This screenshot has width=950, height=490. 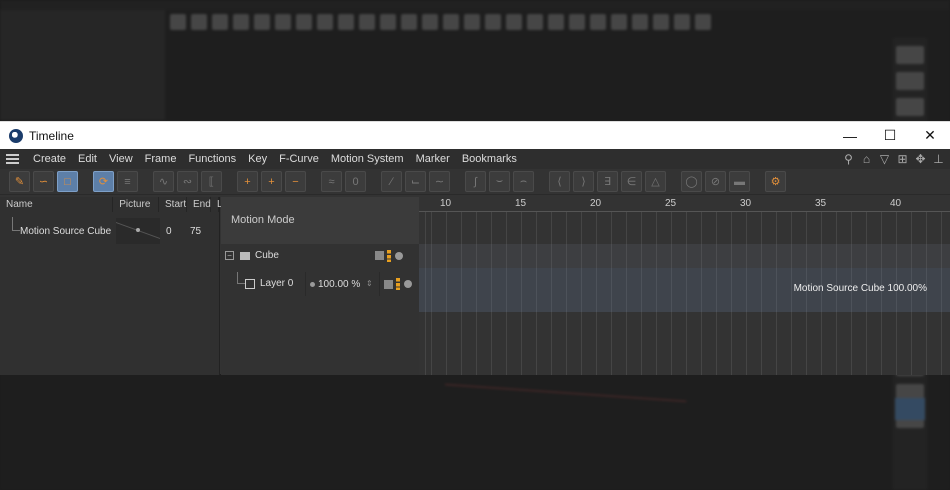 What do you see at coordinates (127, 181) in the screenshot?
I see `sequence-icon: ≡` at bounding box center [127, 181].